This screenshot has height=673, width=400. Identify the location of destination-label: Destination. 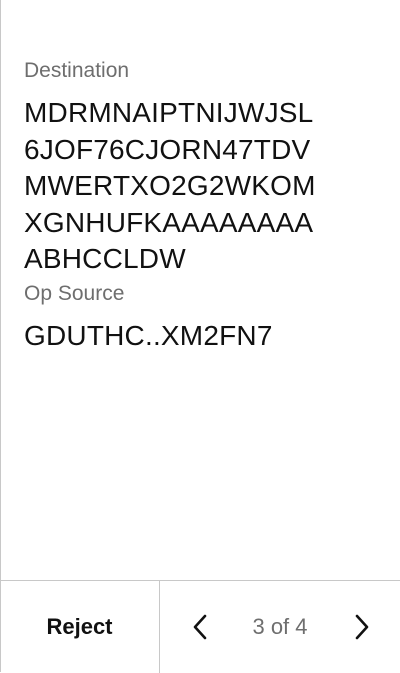
(77, 70).